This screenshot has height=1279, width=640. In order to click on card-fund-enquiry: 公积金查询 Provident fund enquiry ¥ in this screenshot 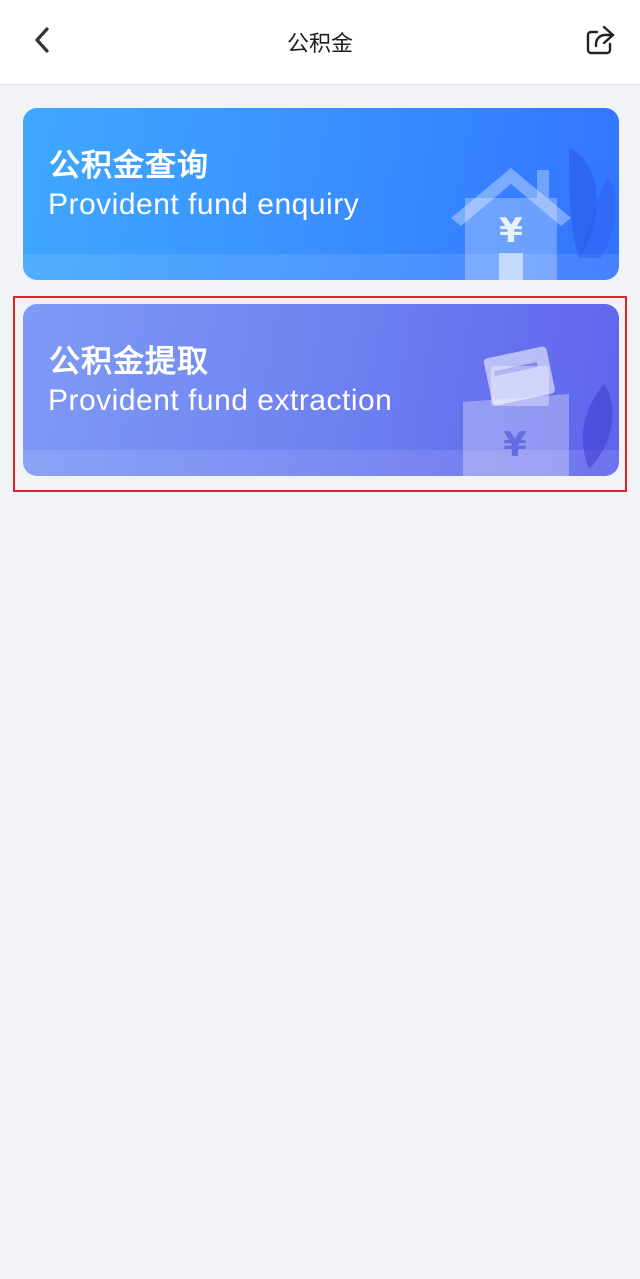, I will do `click(321, 194)`.